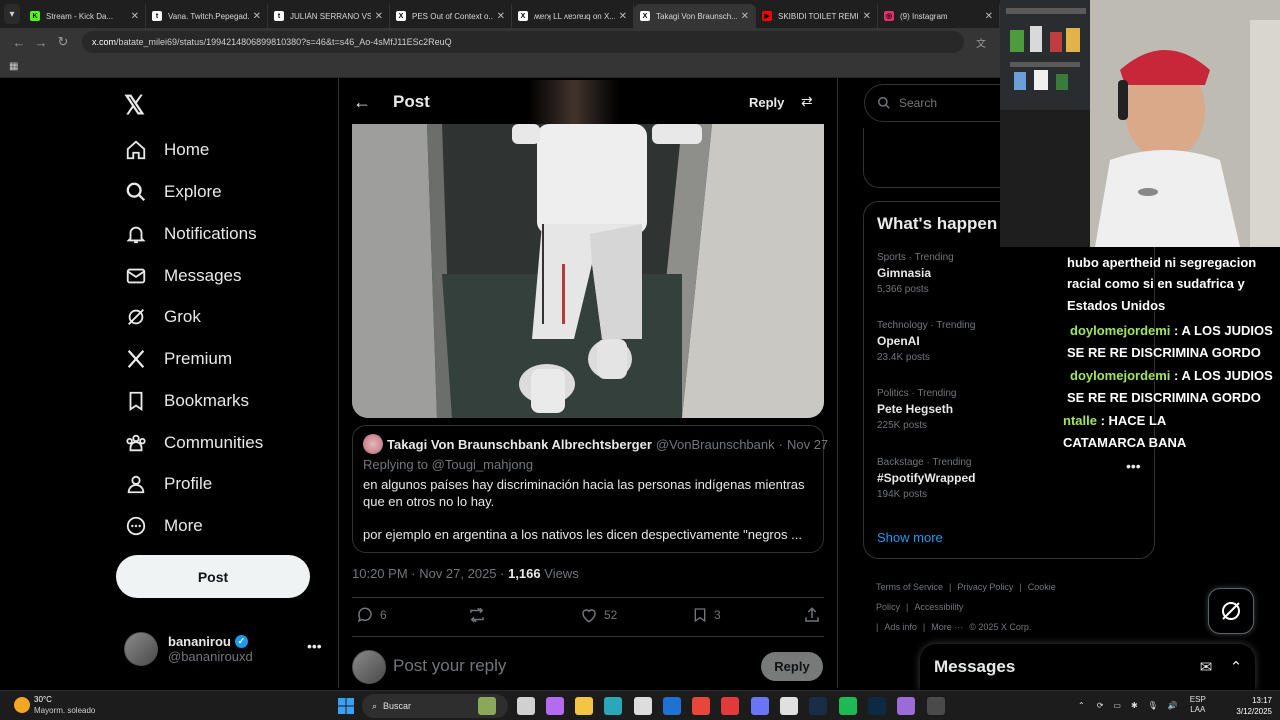 The width and height of the screenshot is (1280, 720). I want to click on store-icon, so click(643, 706).